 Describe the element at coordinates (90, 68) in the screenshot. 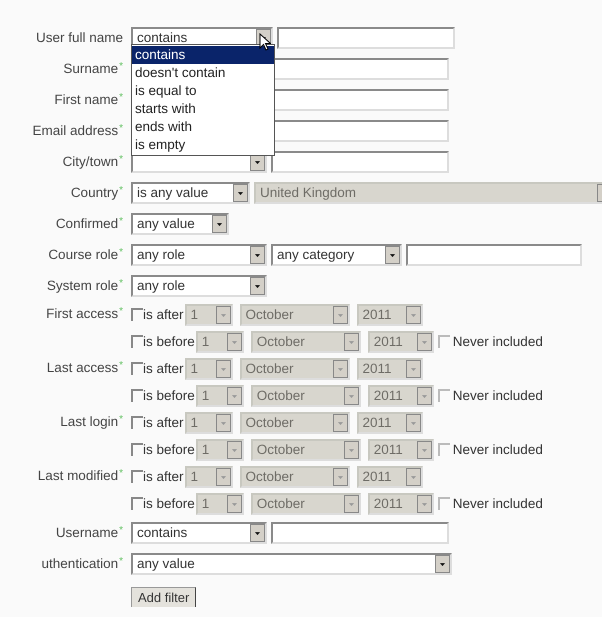

I see `field-label: Surname` at that location.